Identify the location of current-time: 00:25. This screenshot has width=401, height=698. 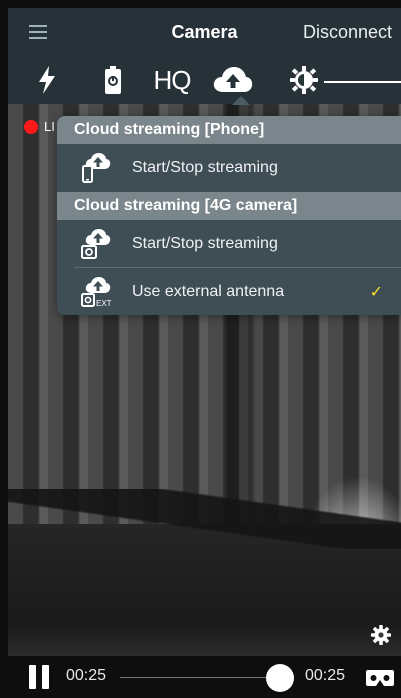
(86, 675).